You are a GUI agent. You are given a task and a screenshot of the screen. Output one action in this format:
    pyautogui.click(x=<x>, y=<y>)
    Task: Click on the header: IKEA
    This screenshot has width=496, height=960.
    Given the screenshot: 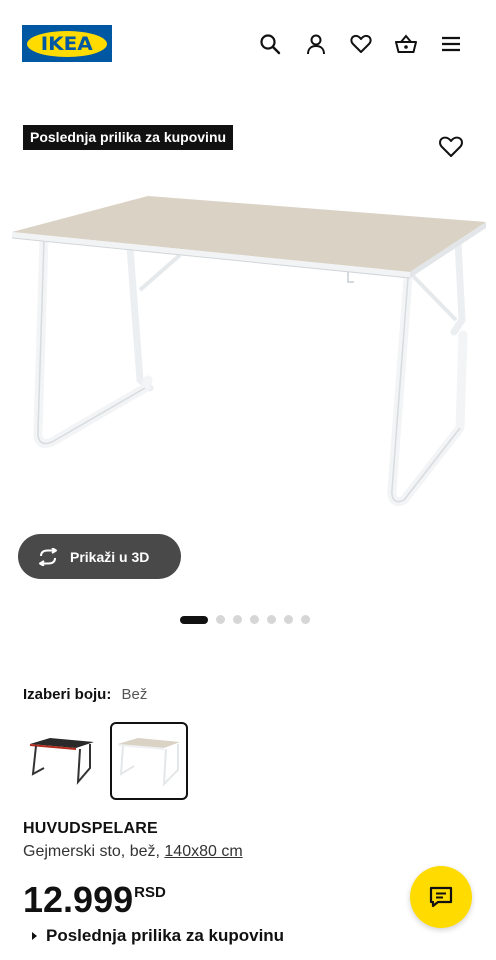 What is the action you would take?
    pyautogui.click(x=248, y=45)
    